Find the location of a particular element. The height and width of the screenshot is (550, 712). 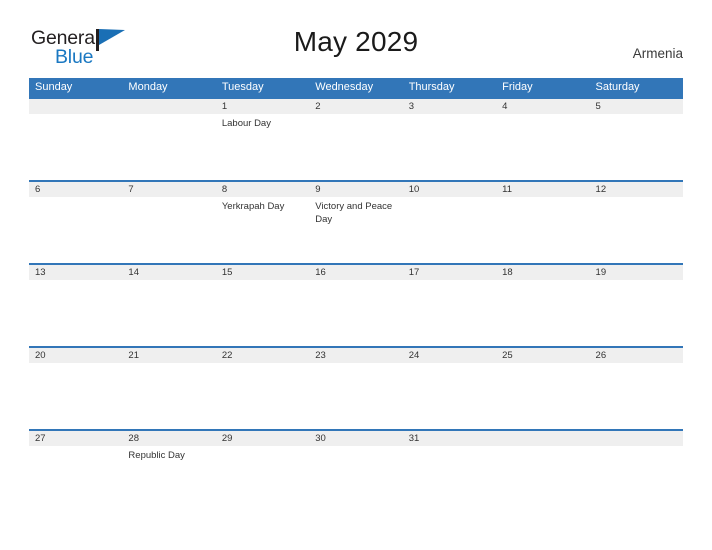

date-number: 31 is located at coordinates (449, 438).